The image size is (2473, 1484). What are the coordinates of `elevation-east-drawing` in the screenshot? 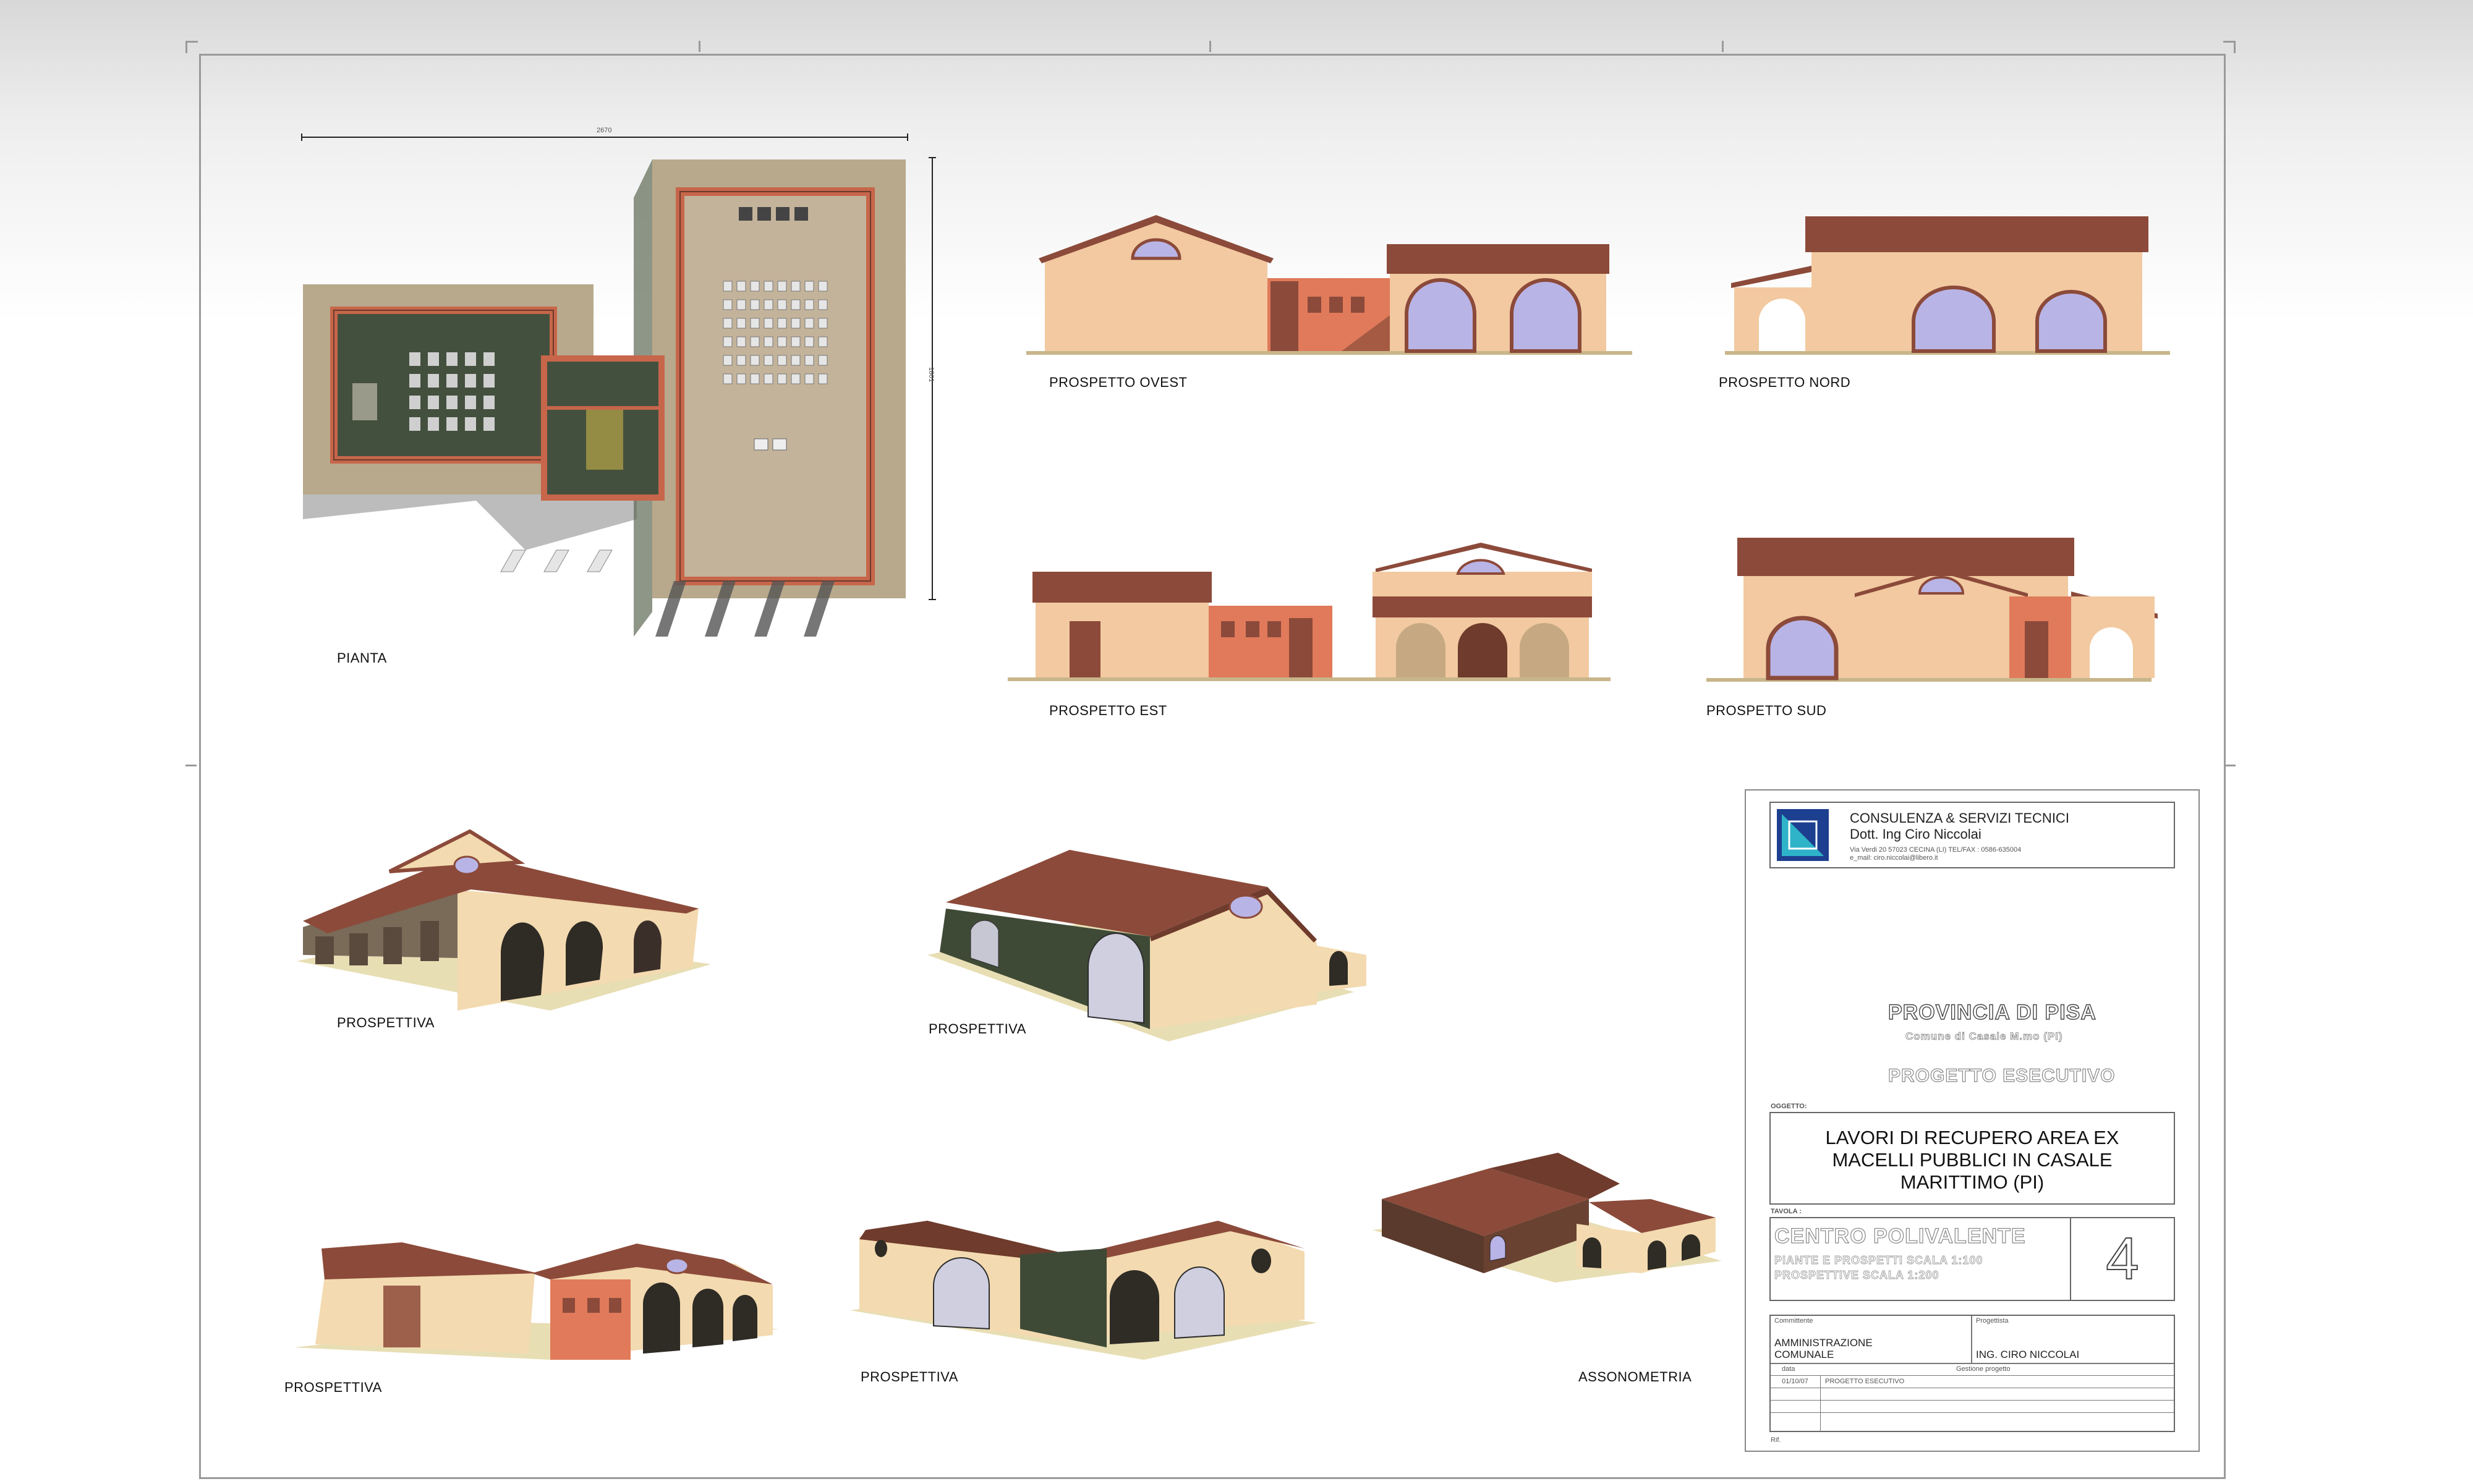 It's located at (1309, 612).